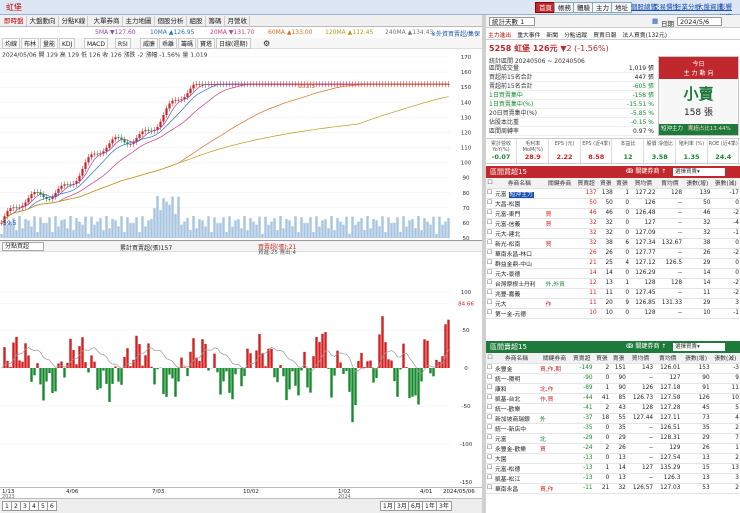  Describe the element at coordinates (564, 7) in the screenshot. I see `top-button-1: 帳務` at that location.